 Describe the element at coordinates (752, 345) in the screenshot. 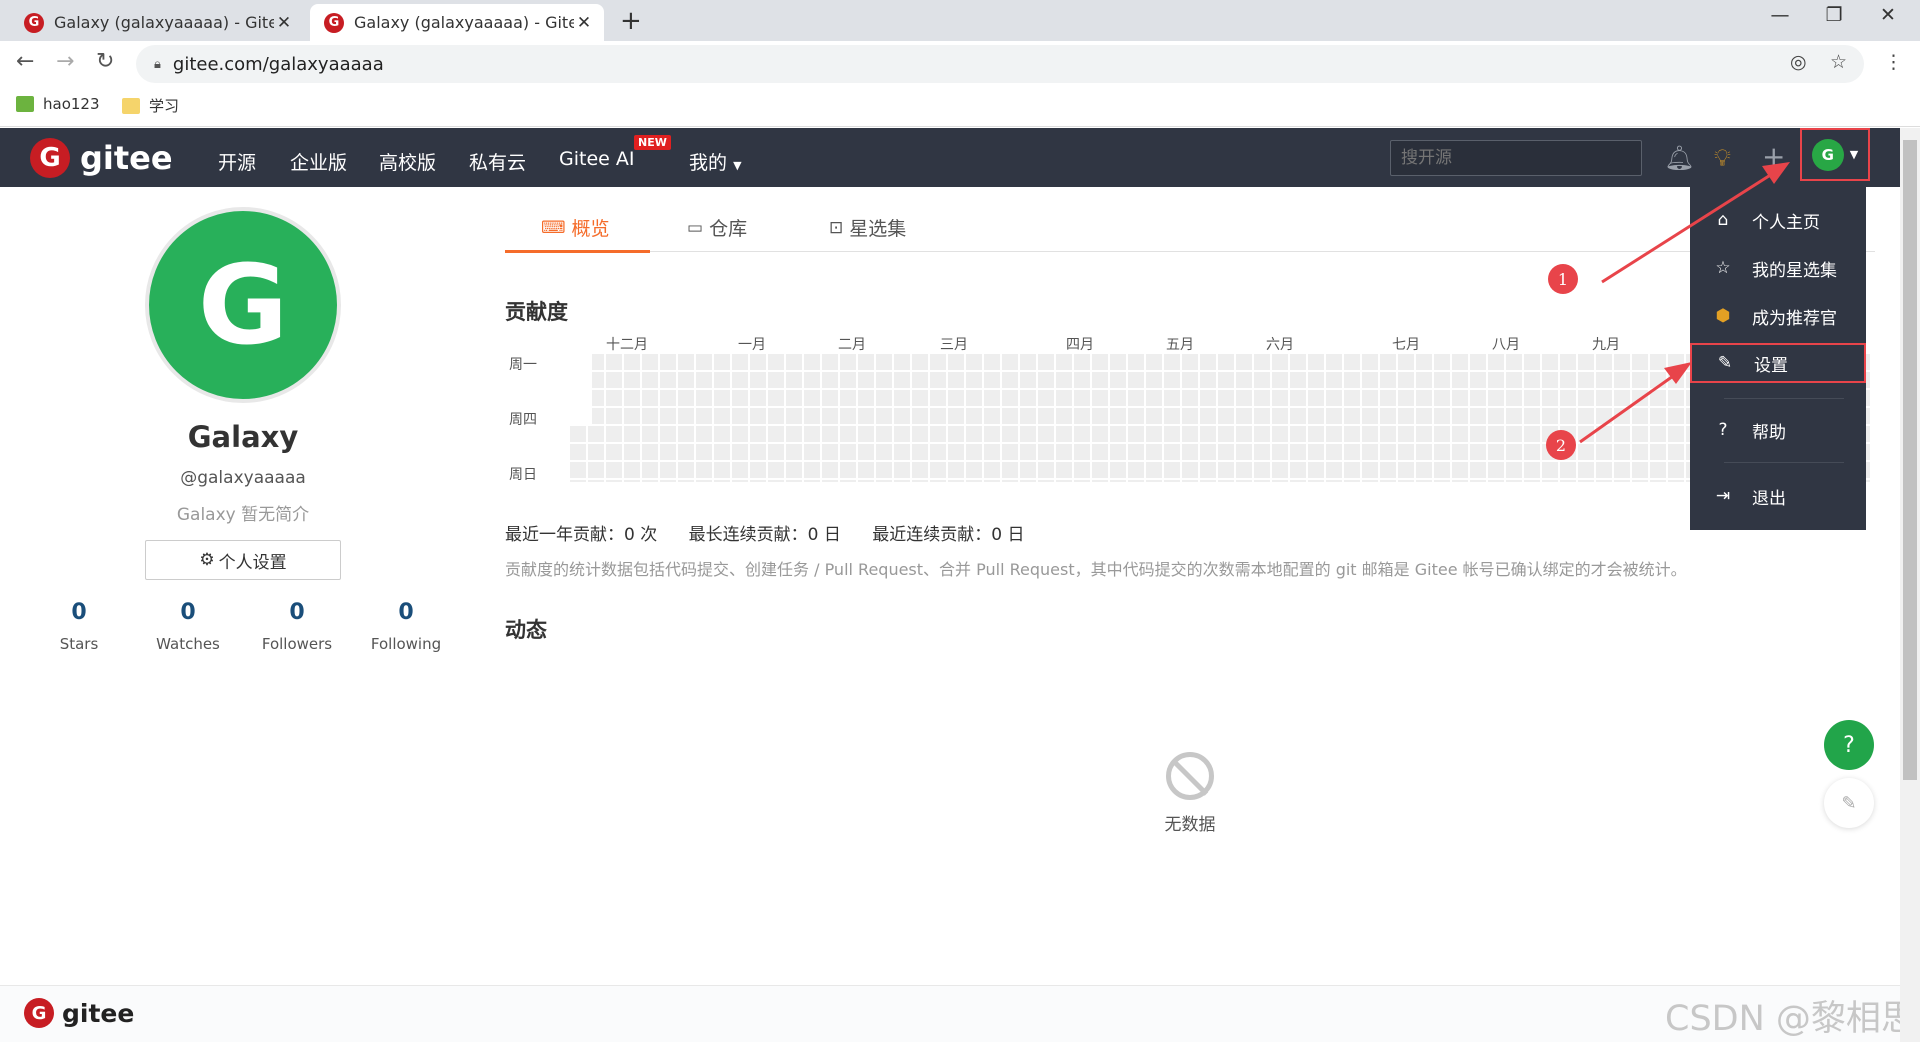

I see `month-label: 一月` at that location.